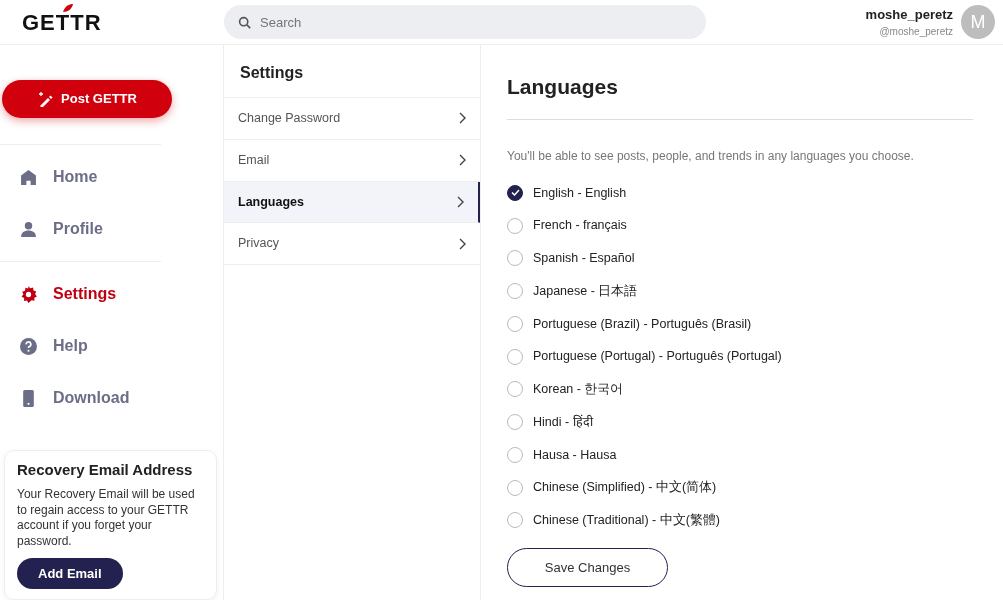 Image resolution: width=1003 pixels, height=600 pixels. What do you see at coordinates (105, 470) in the screenshot?
I see `card-title: Recovery Email Address` at bounding box center [105, 470].